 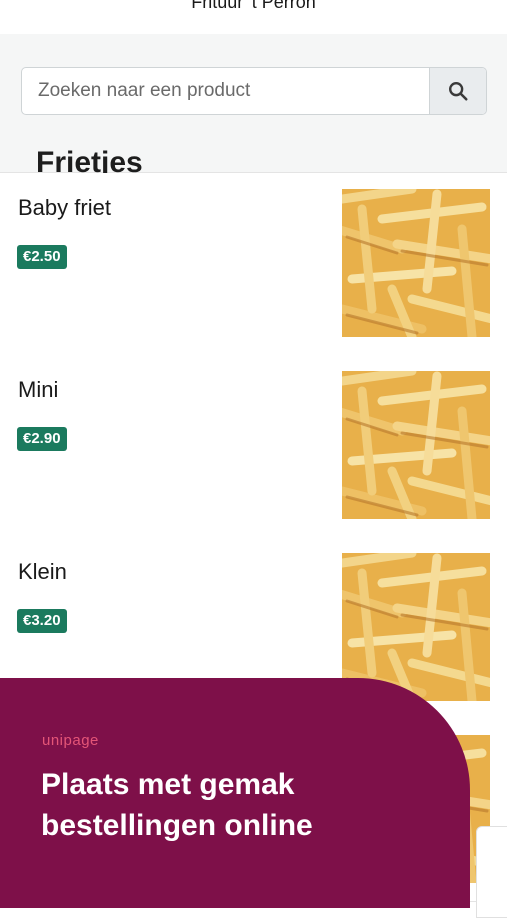 I want to click on search-button, so click(x=457, y=91).